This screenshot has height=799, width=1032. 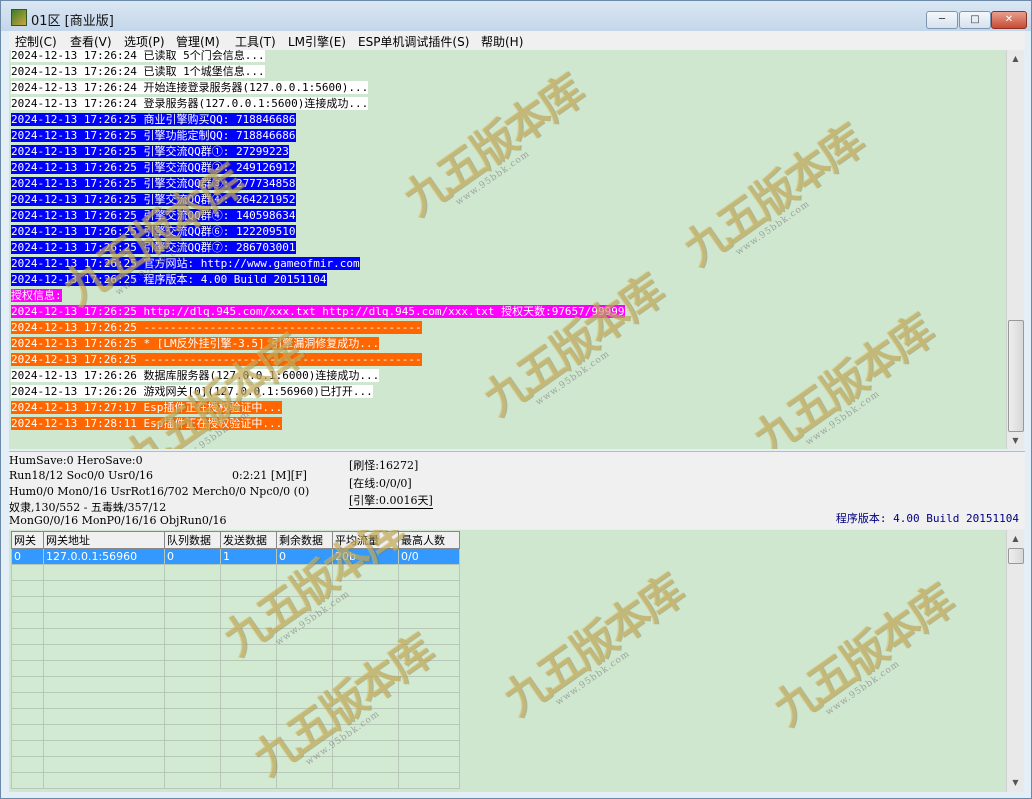 I want to click on column-header: 网关地址, so click(x=104, y=540).